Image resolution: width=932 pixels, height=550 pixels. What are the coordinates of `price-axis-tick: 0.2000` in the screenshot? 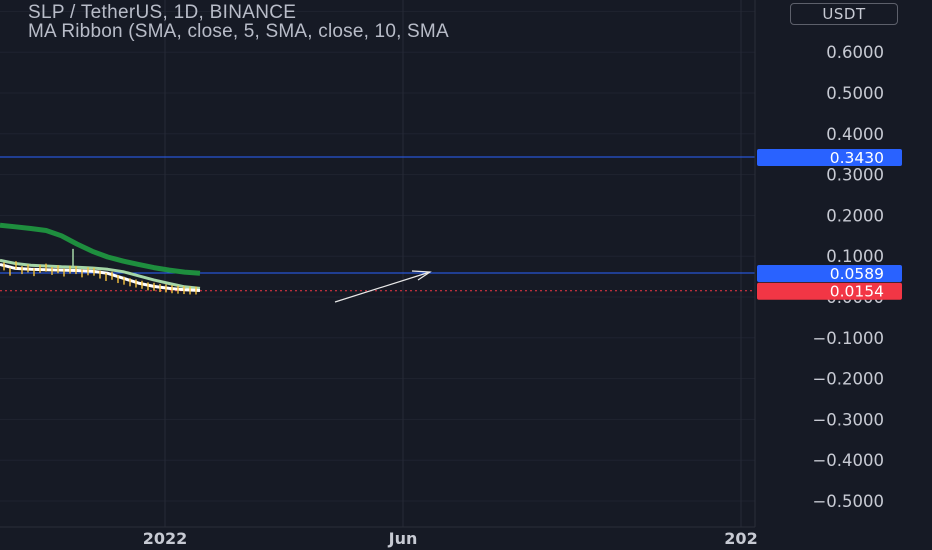 It's located at (855, 215).